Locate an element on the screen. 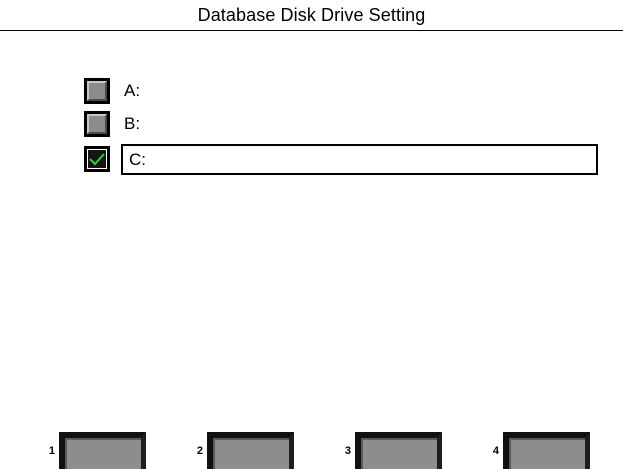 Image resolution: width=623 pixels, height=469 pixels. drive-c-label: C: is located at coordinates (137, 159).